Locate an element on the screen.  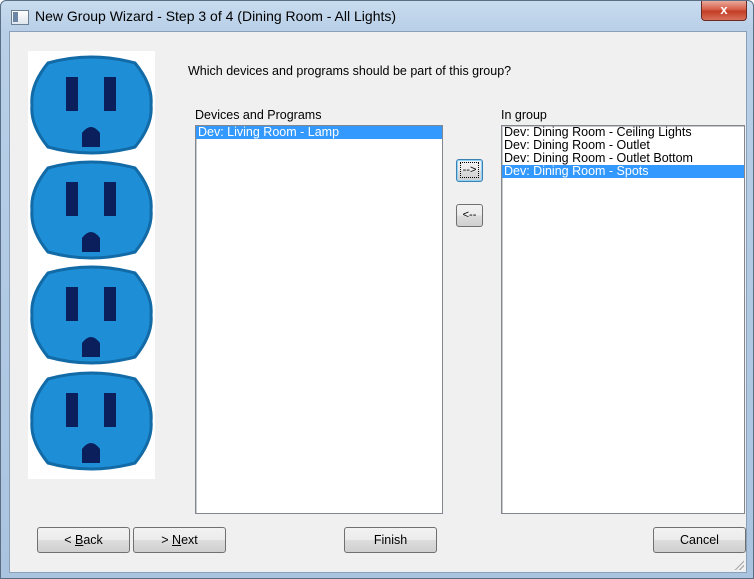
back-button-rest: ack is located at coordinates (93, 540).